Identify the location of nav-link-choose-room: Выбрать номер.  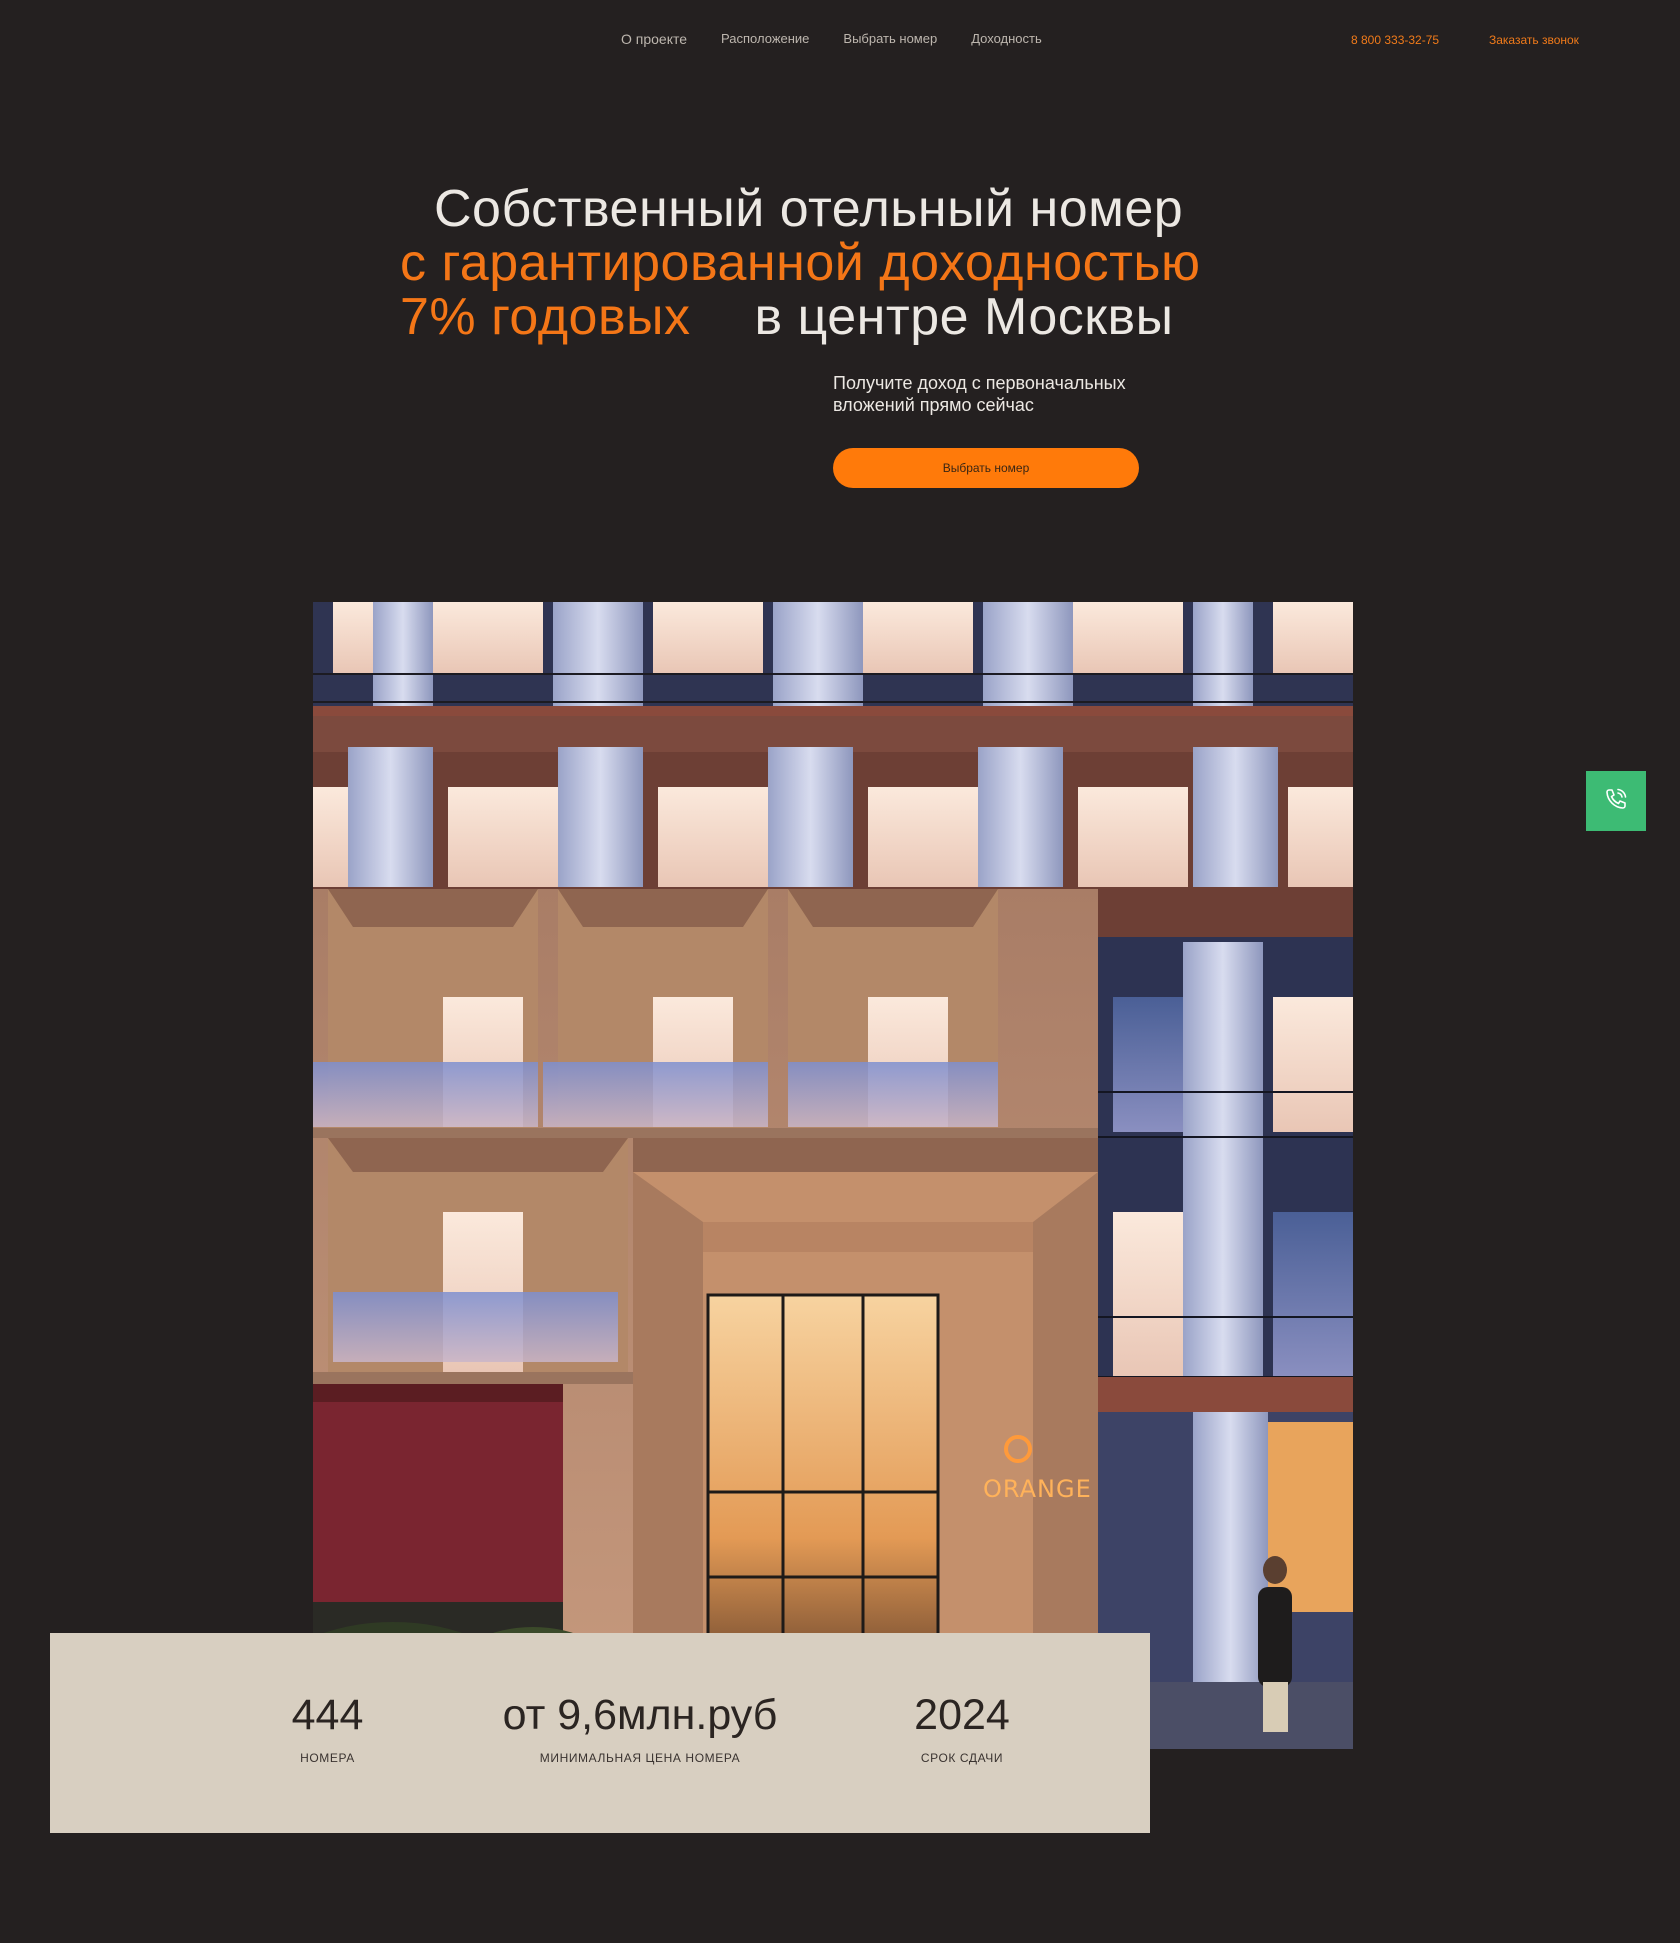
(890, 39).